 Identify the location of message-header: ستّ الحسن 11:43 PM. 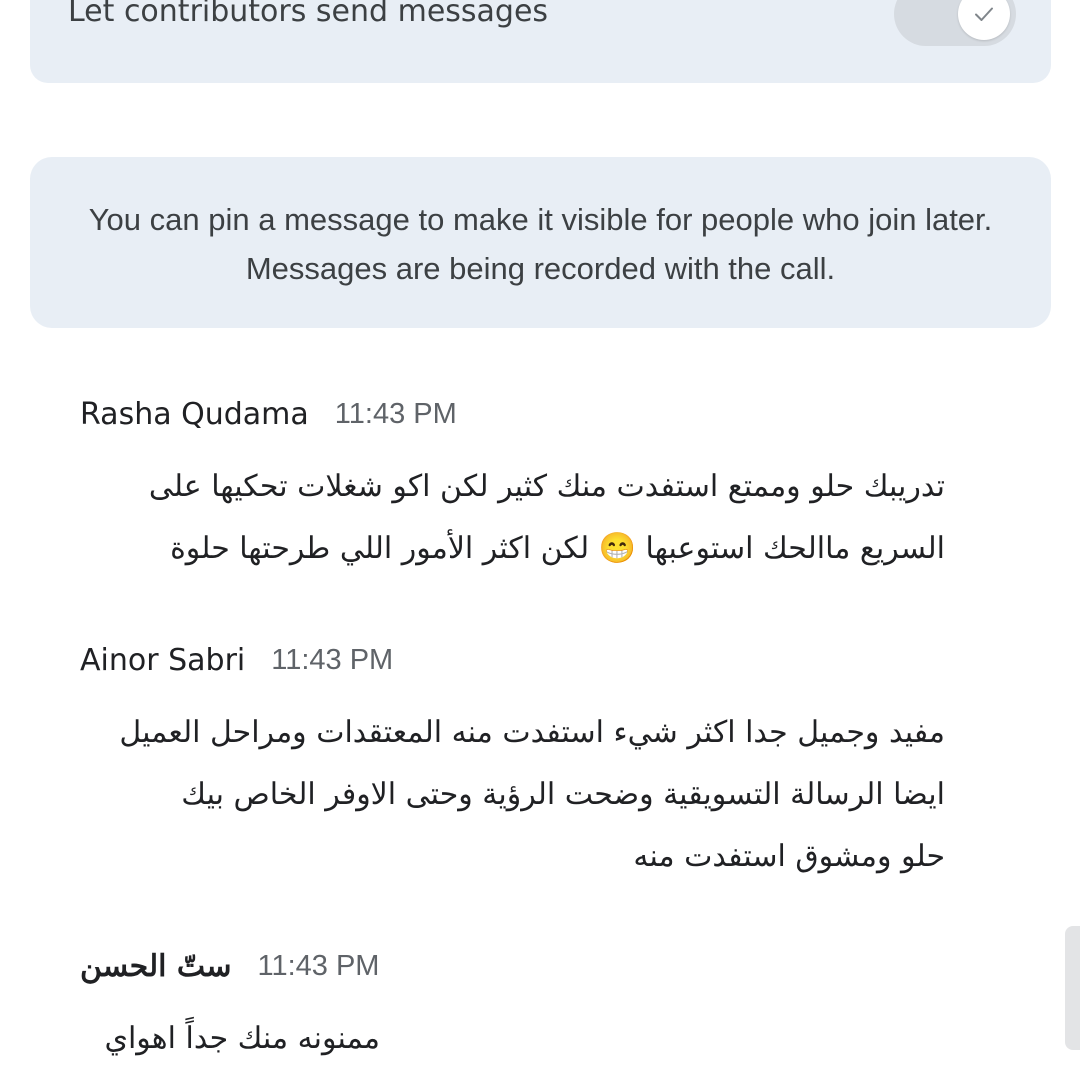
(520, 966).